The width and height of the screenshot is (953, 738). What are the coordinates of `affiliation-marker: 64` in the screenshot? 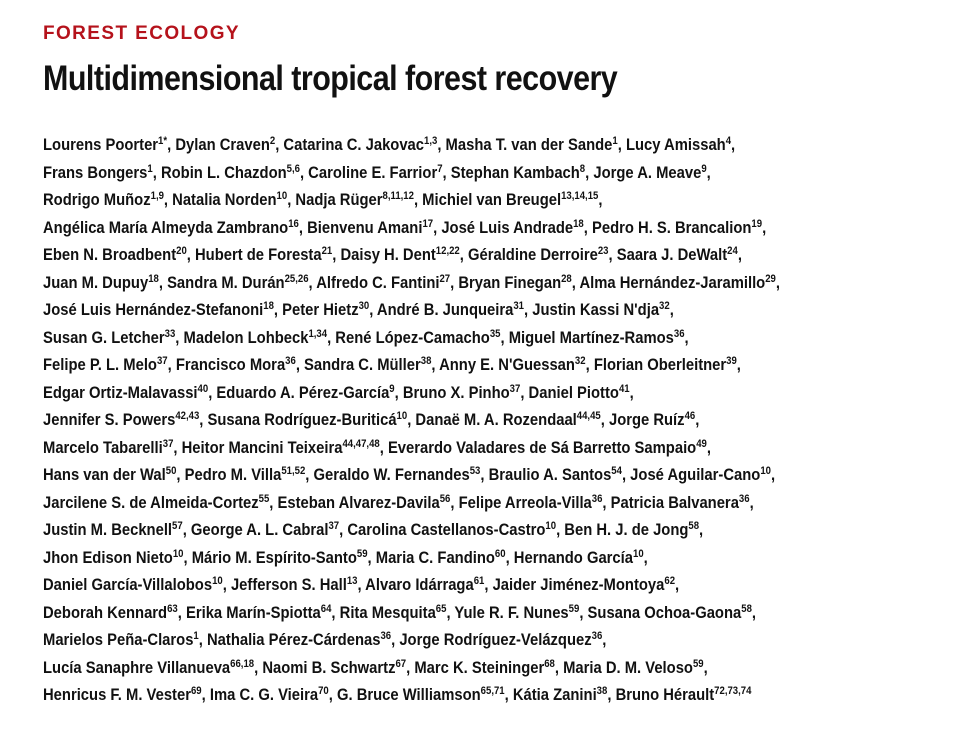 It's located at (326, 608).